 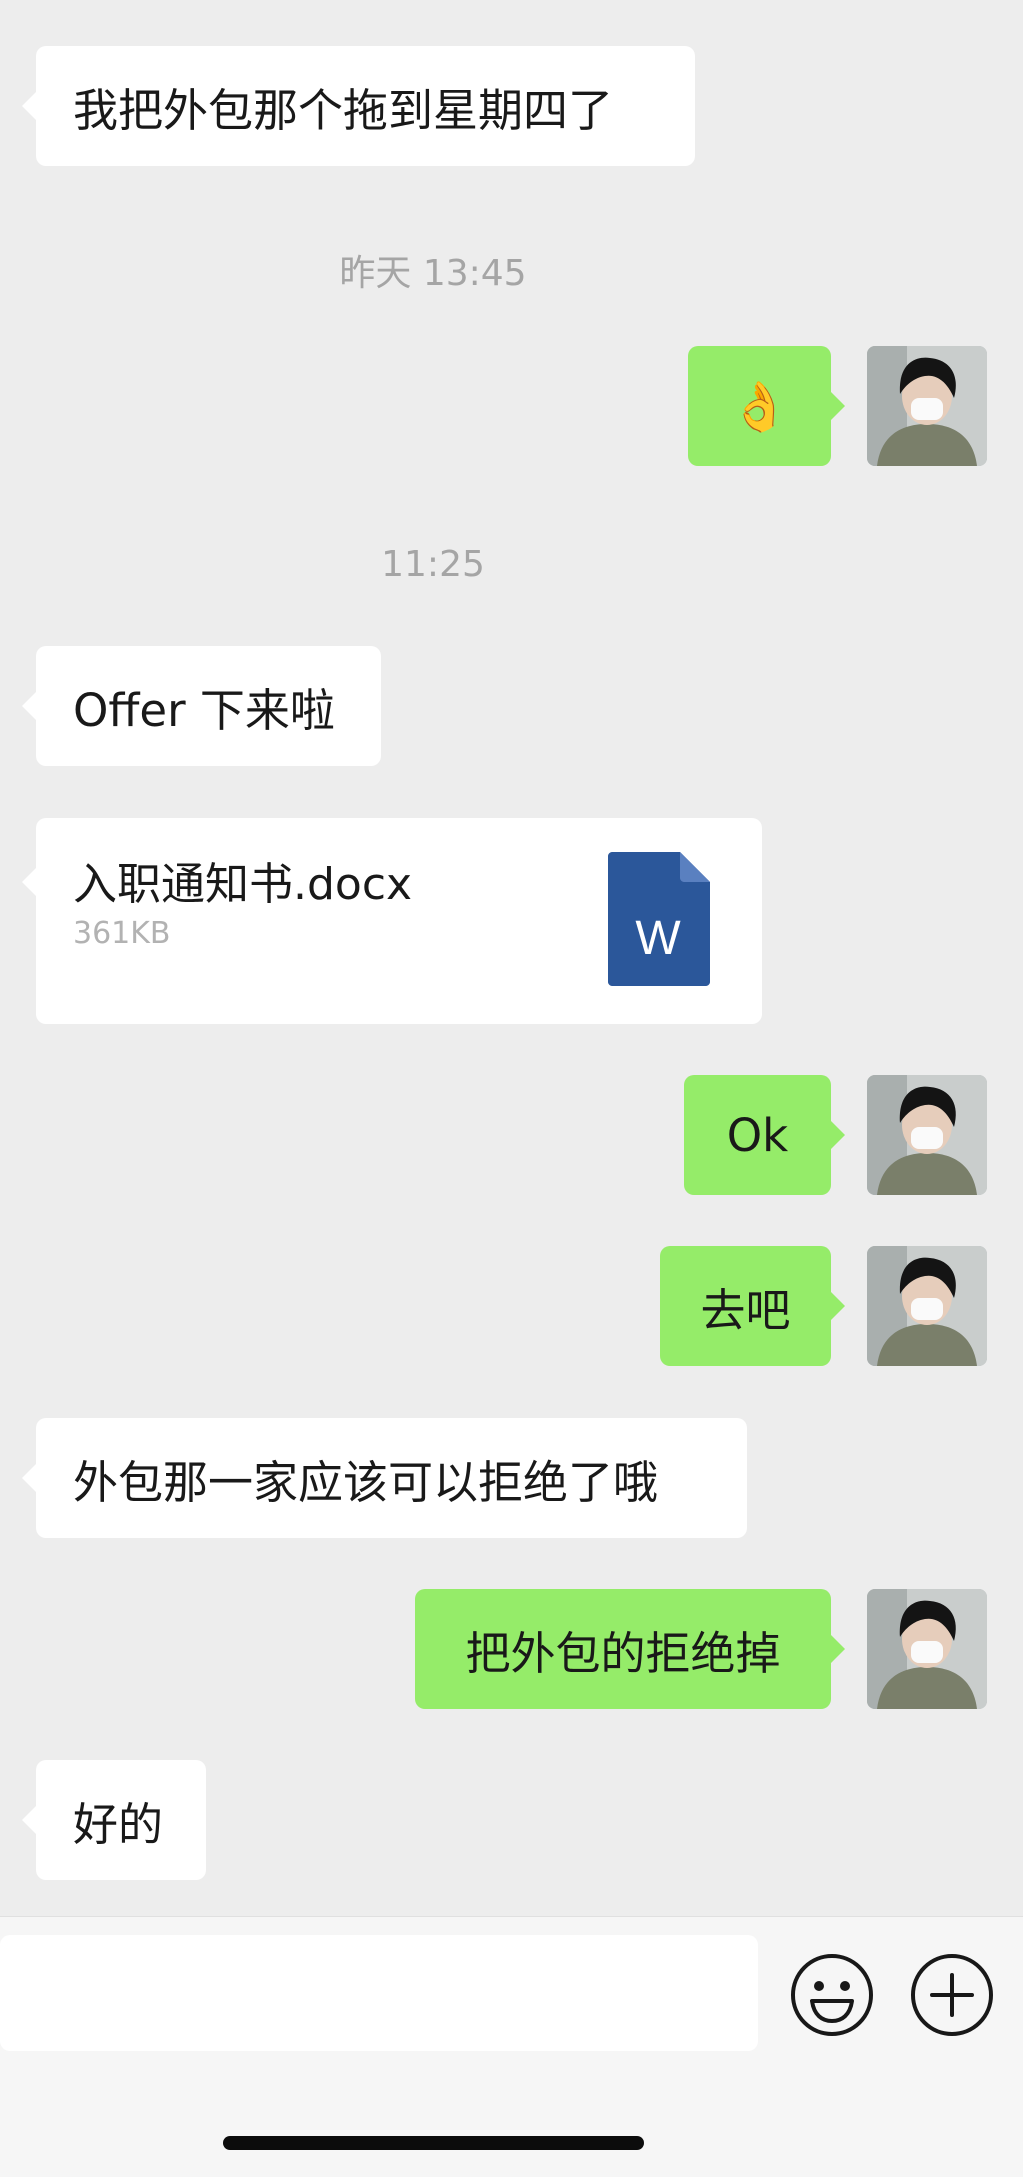 I want to click on file-size: 361KB, so click(x=122, y=933).